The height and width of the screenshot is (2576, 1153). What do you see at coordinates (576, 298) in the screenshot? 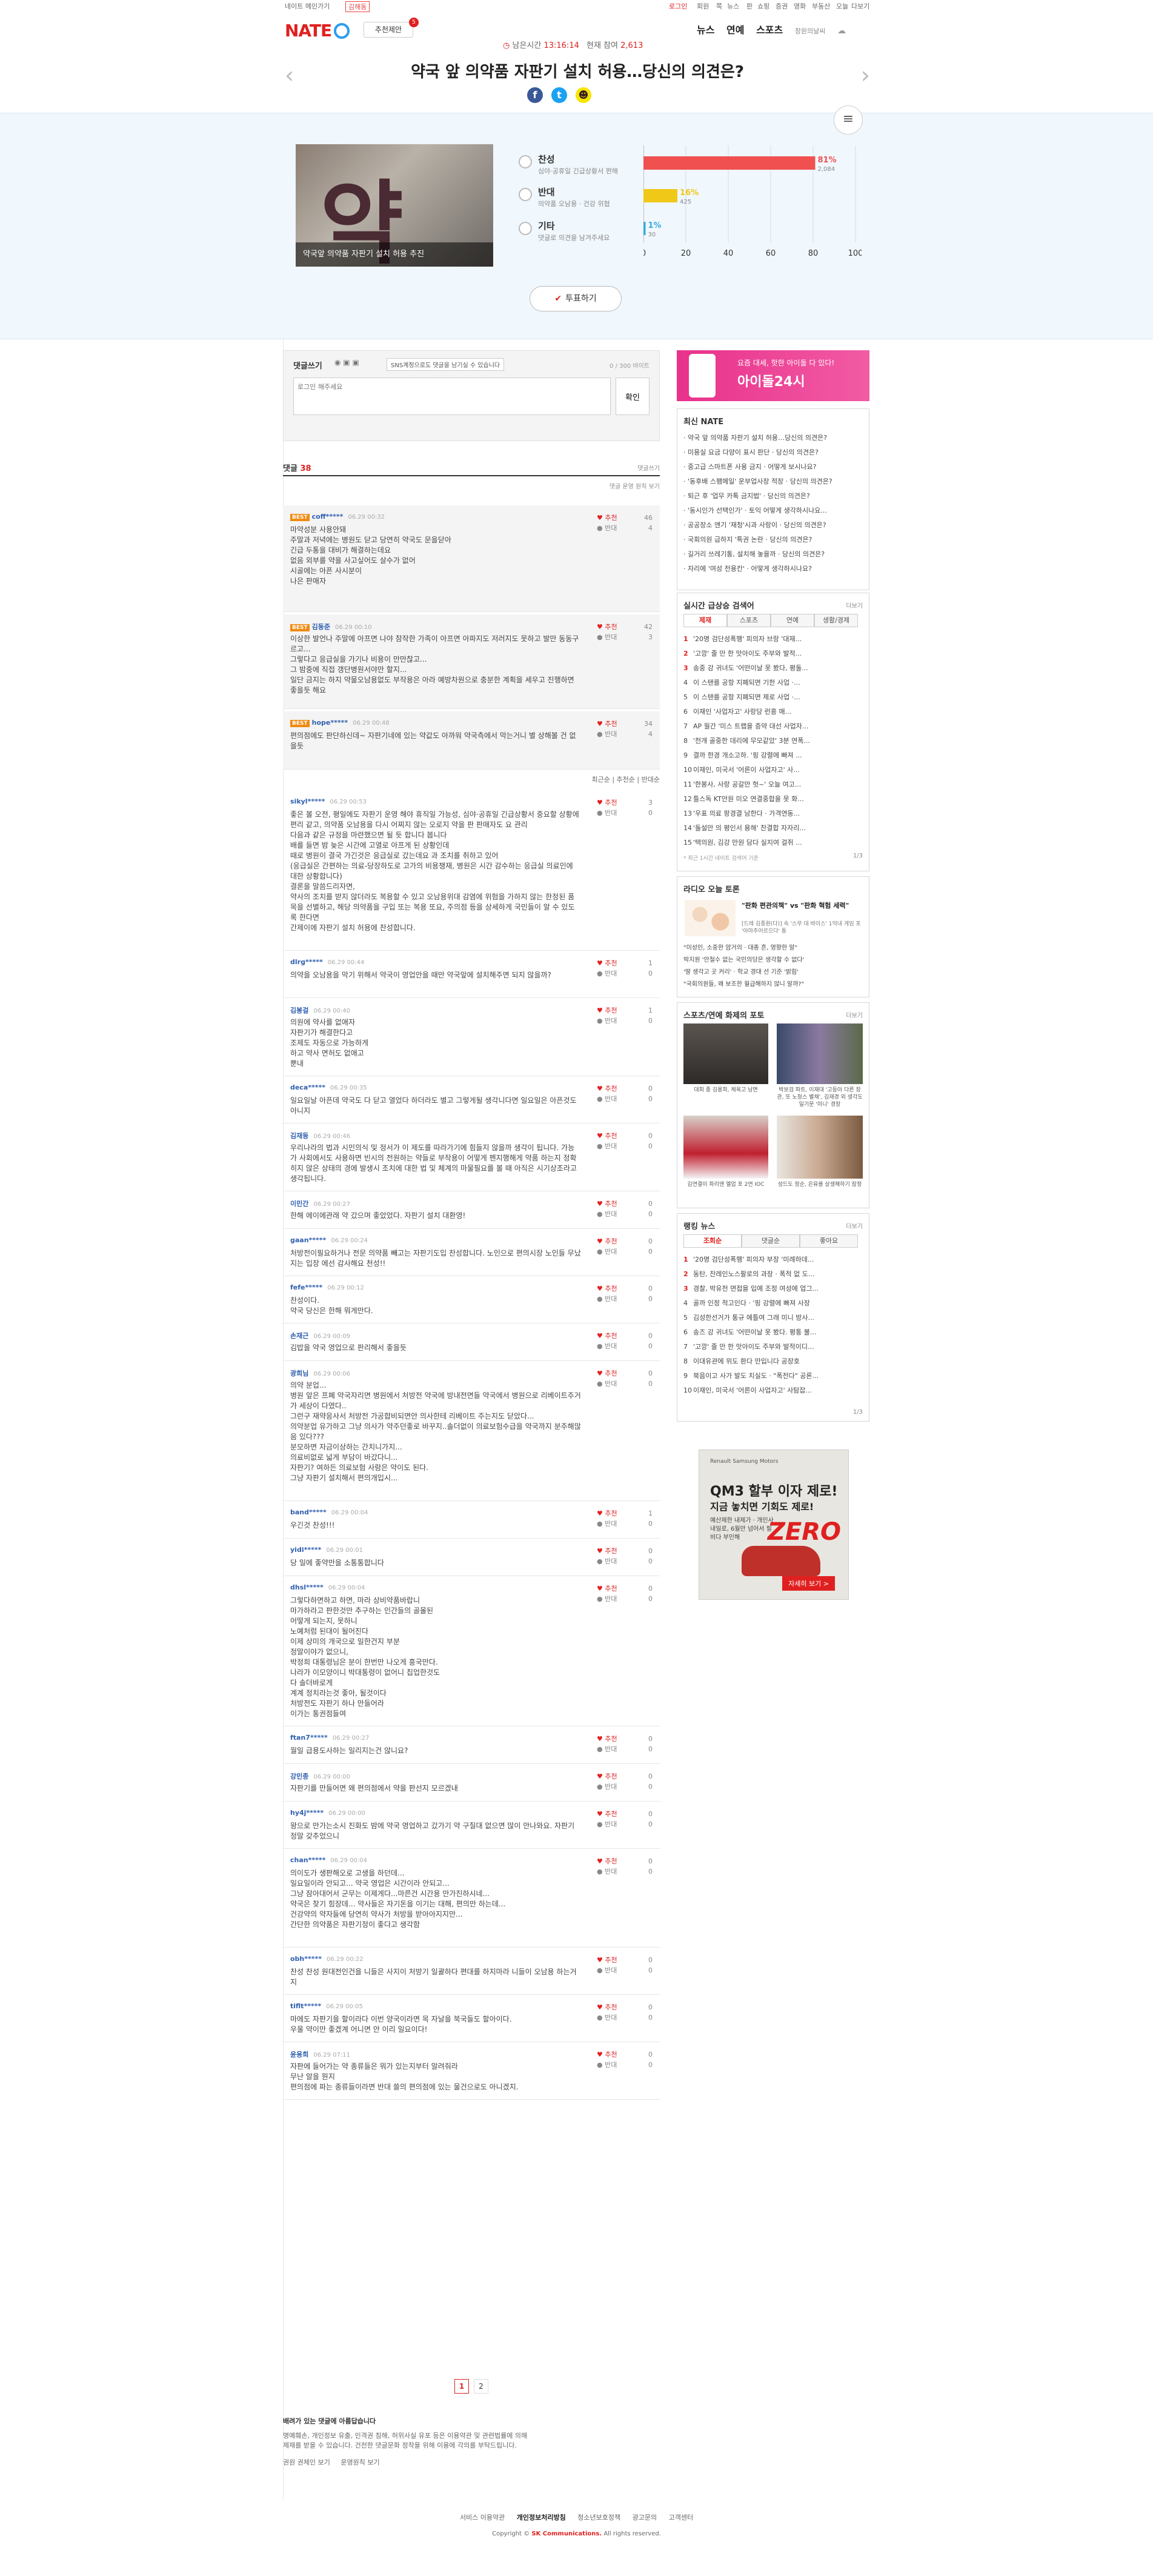
I see `vote-submit-button: ✔ 투표하기` at bounding box center [576, 298].